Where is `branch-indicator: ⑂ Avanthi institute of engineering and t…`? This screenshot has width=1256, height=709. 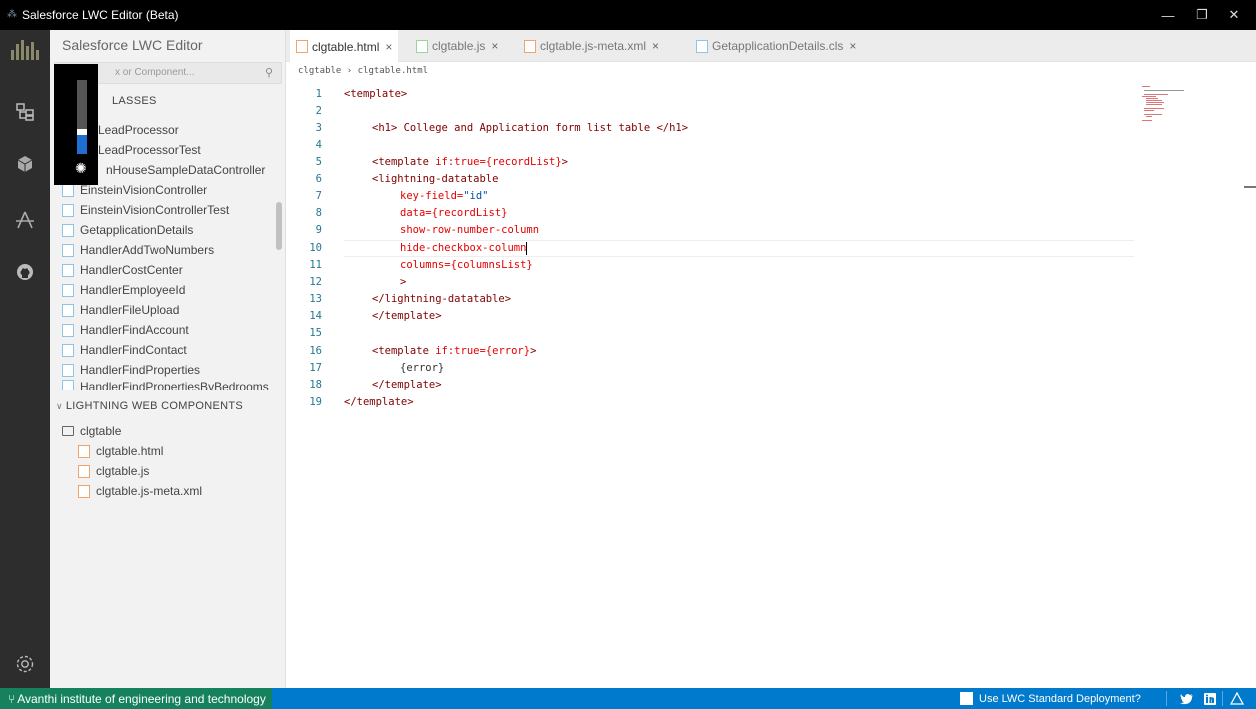 branch-indicator: ⑂ Avanthi institute of engineering and t… is located at coordinates (136, 698).